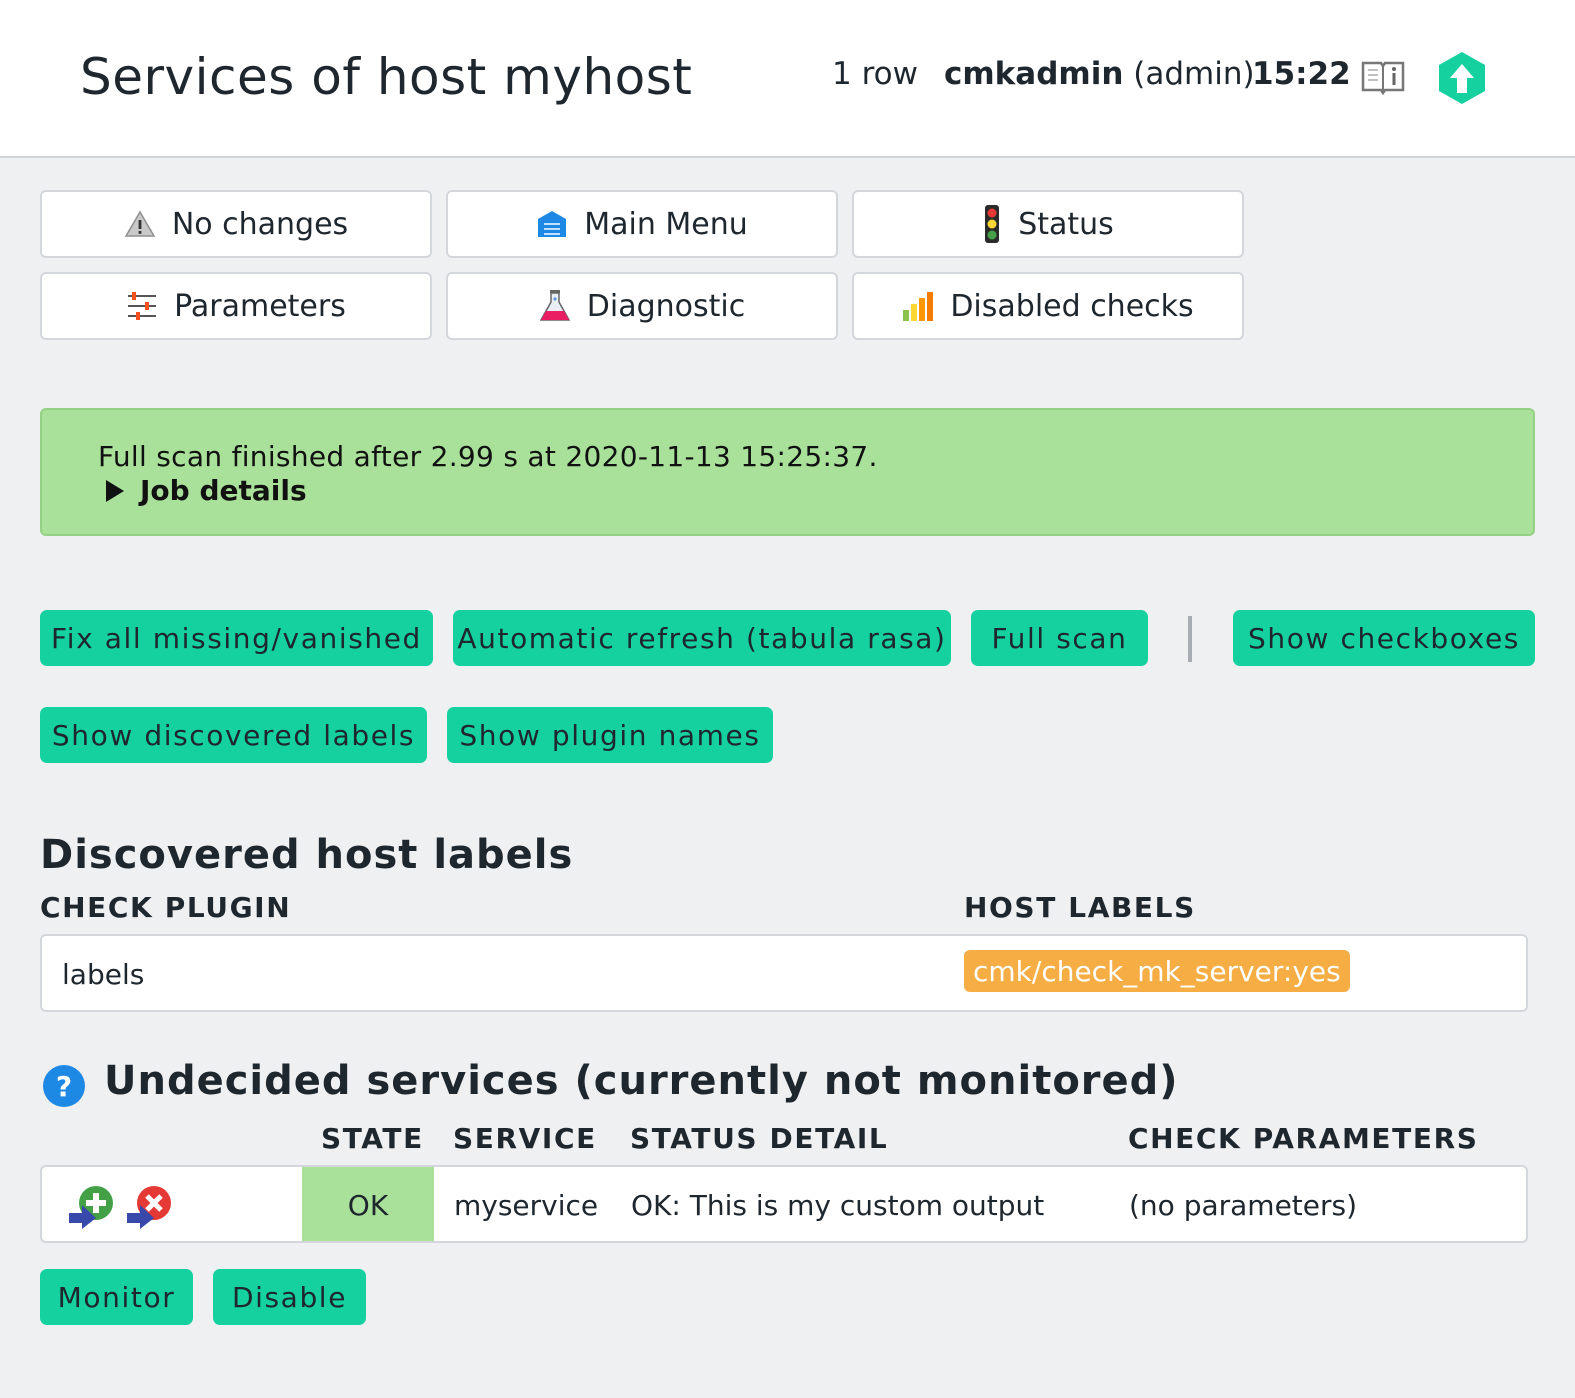  Describe the element at coordinates (233, 735) in the screenshot. I see `show-discovered-labels-button: Show discovered labels` at that location.